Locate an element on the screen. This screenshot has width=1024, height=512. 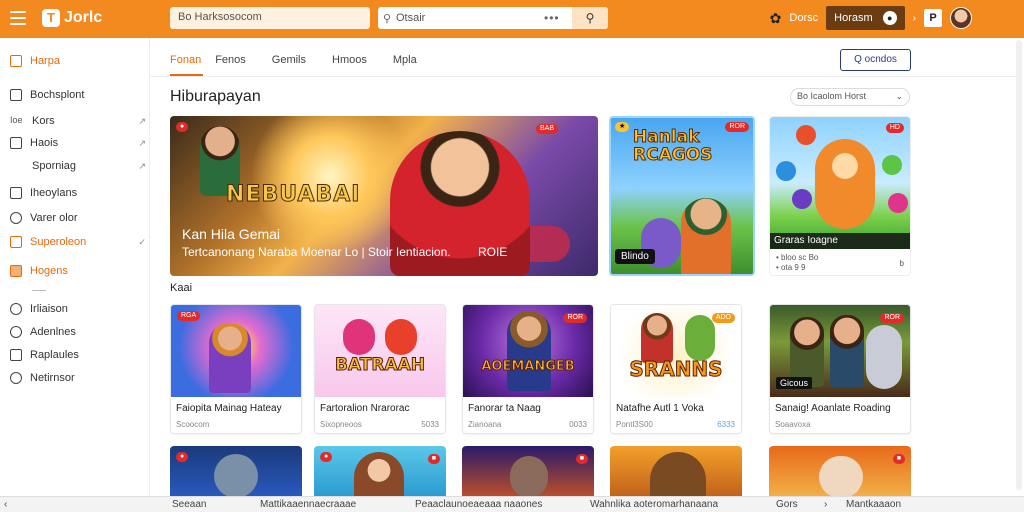
logo-mark-icon: T is located at coordinates (51, 18).